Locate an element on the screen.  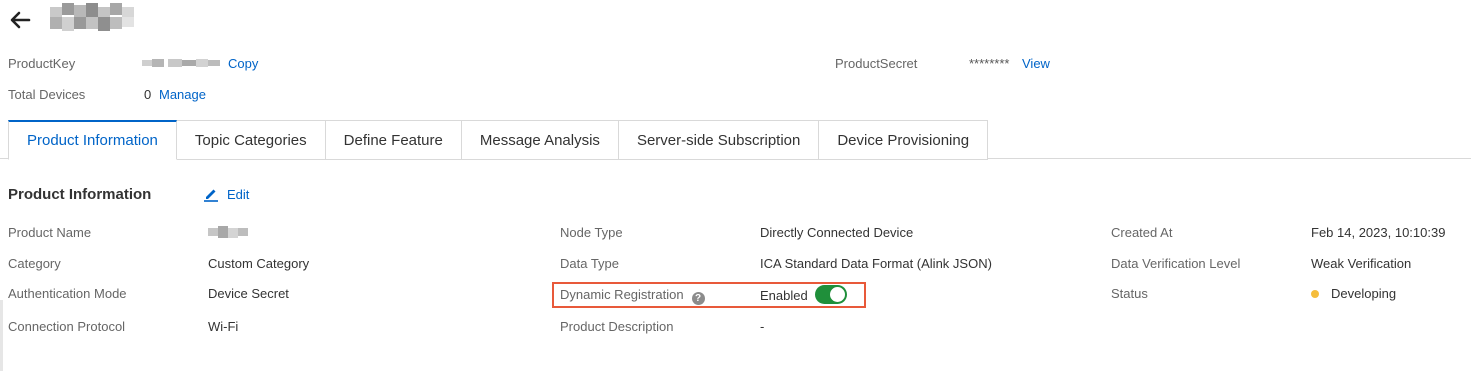
edit-label: Edit is located at coordinates (238, 194).